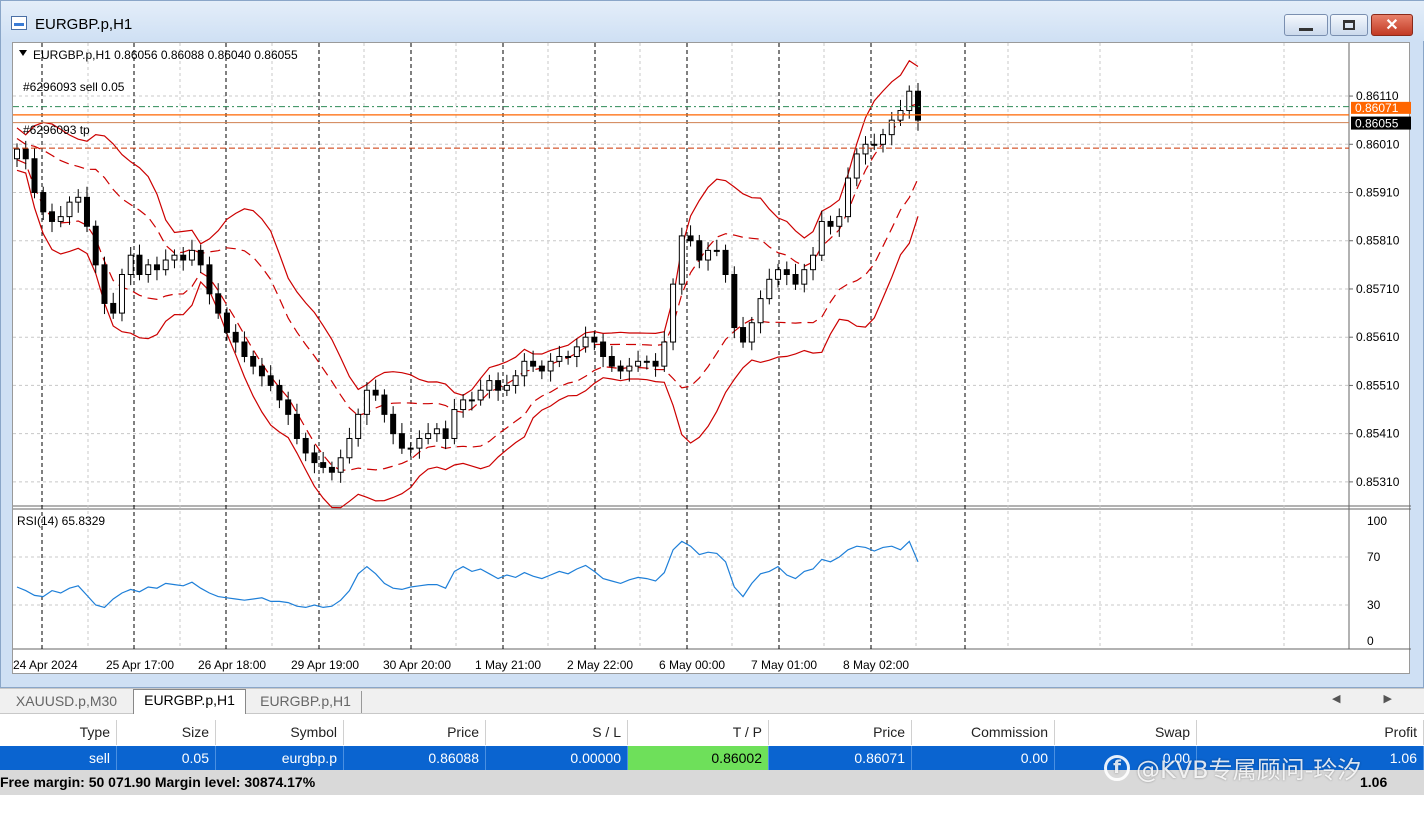  Describe the element at coordinates (19, 23) in the screenshot. I see `chart-window-icon` at that location.